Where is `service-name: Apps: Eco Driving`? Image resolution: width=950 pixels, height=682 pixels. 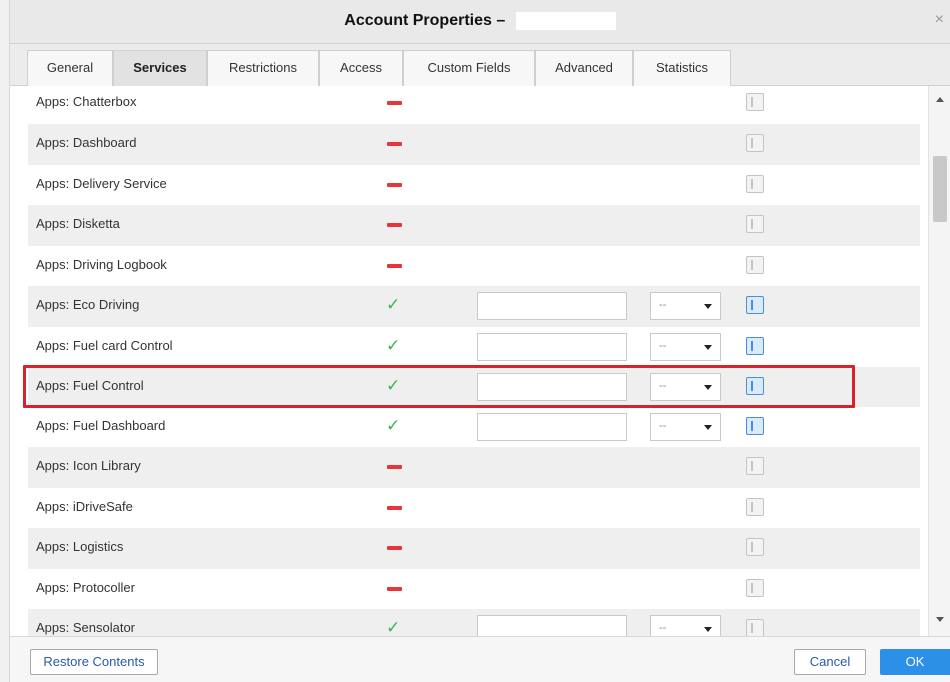 service-name: Apps: Eco Driving is located at coordinates (88, 304).